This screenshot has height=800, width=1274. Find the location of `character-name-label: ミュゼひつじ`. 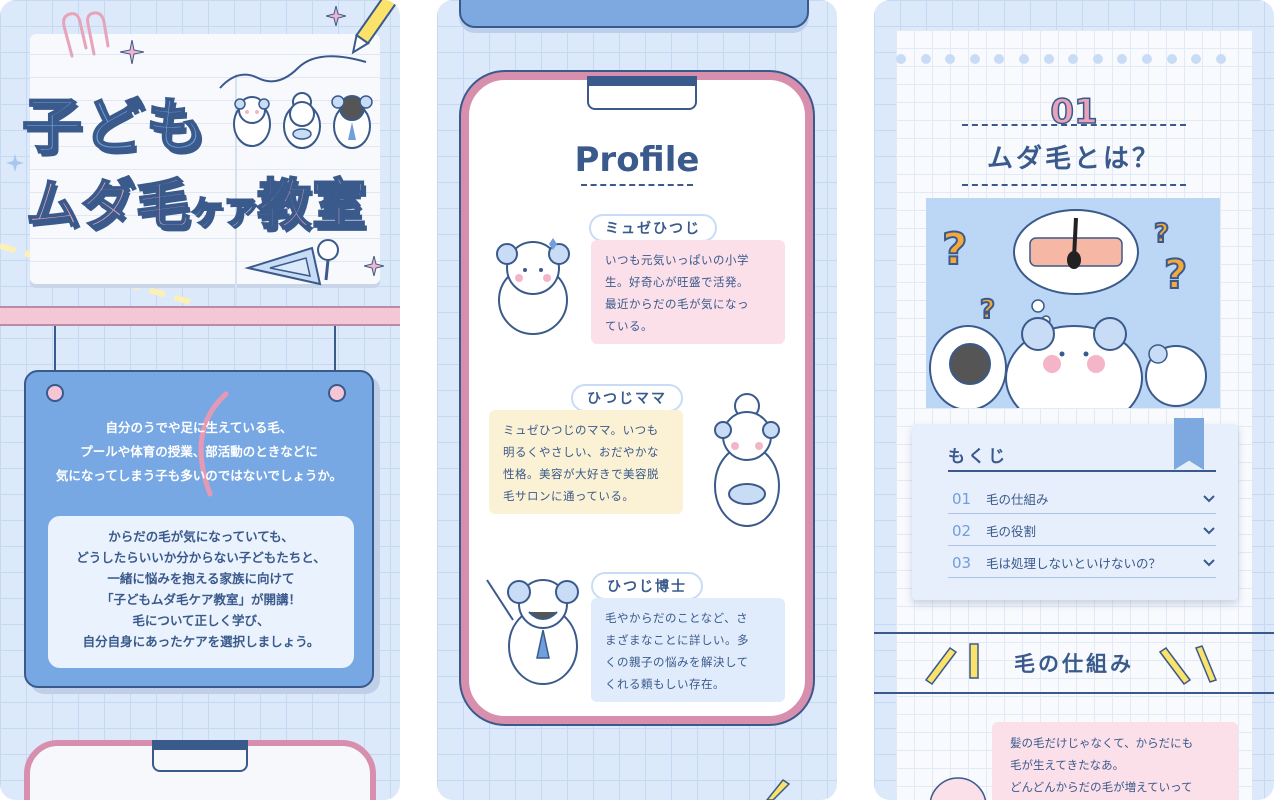

character-name-label: ミュゼひつじ is located at coordinates (653, 228).